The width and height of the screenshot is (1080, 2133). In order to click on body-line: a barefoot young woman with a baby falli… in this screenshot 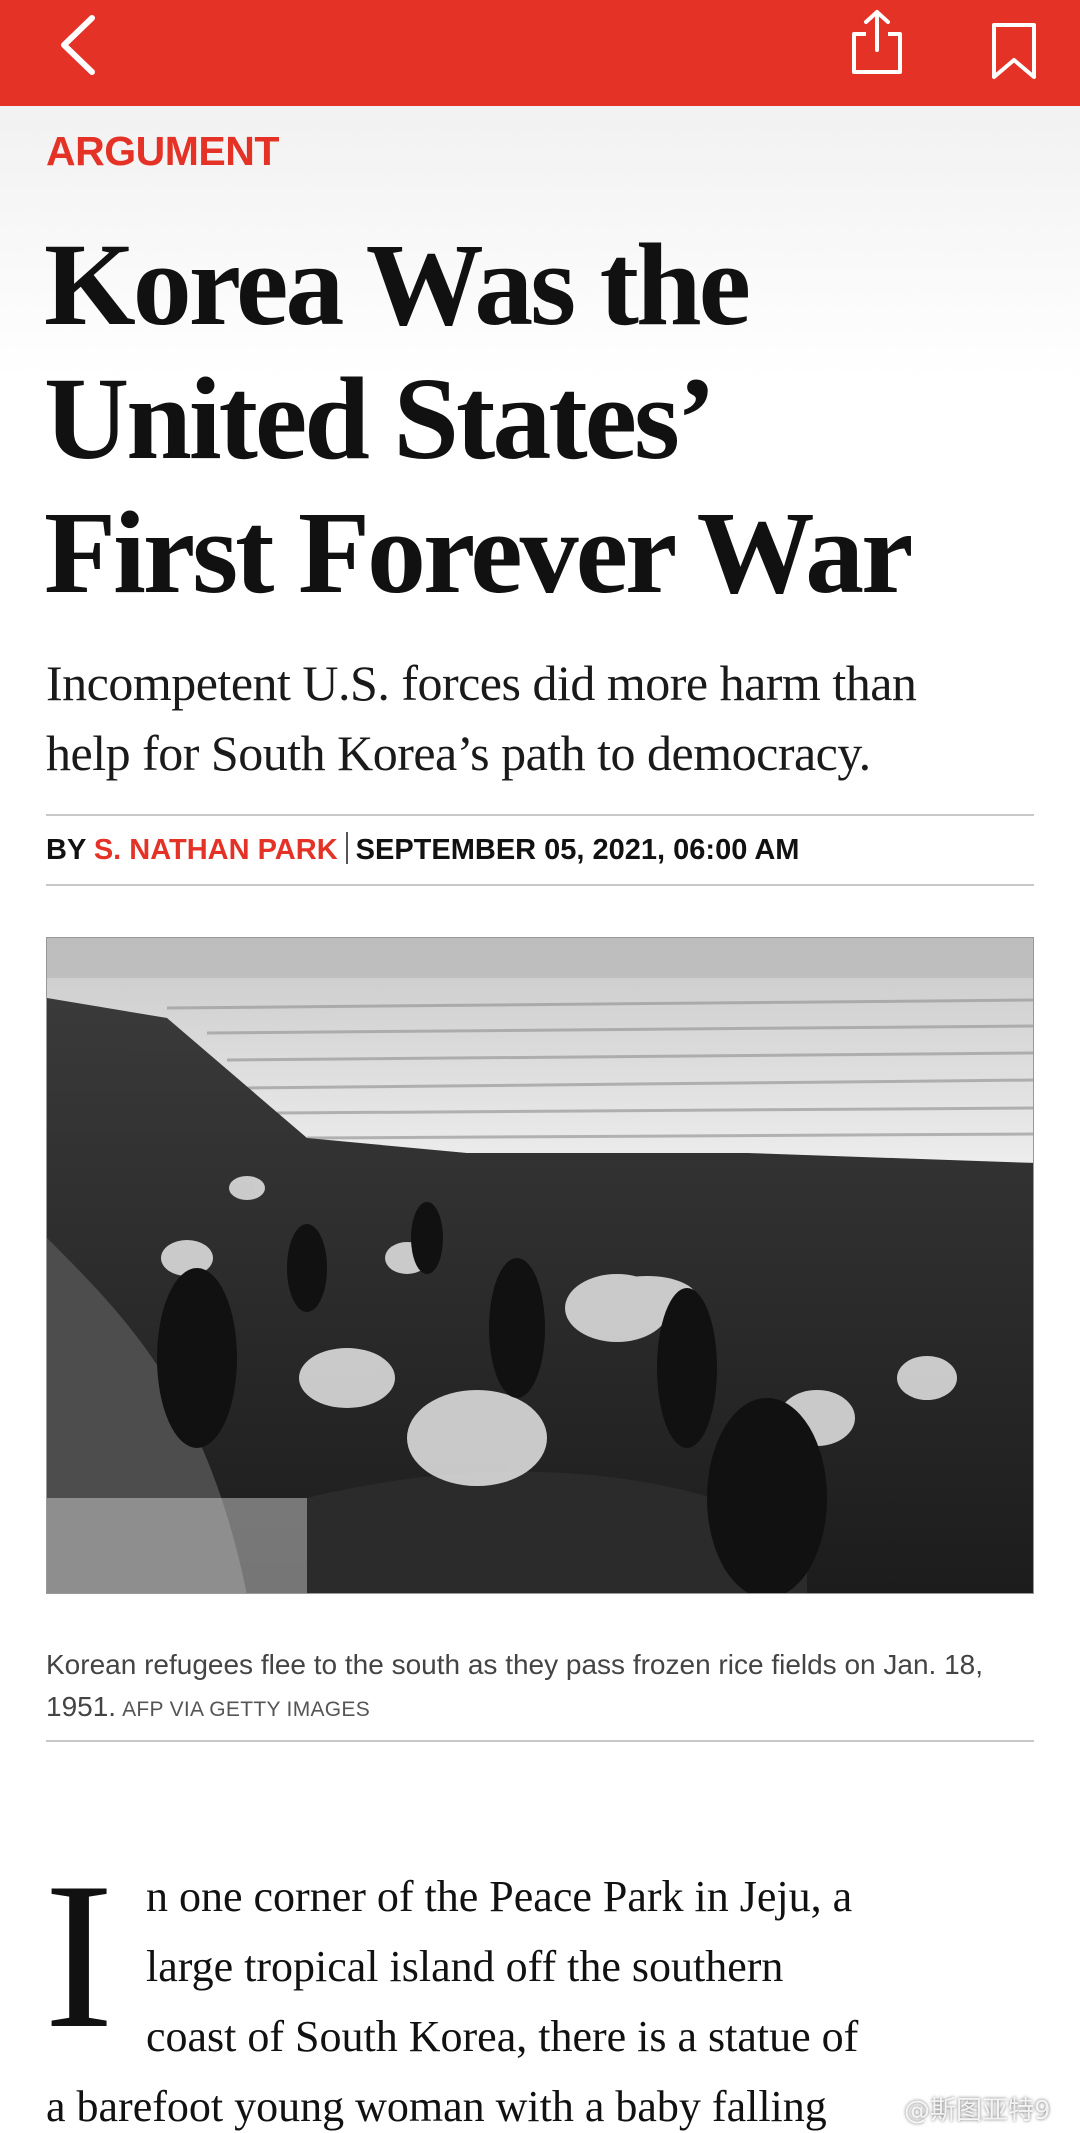, I will do `click(436, 2106)`.